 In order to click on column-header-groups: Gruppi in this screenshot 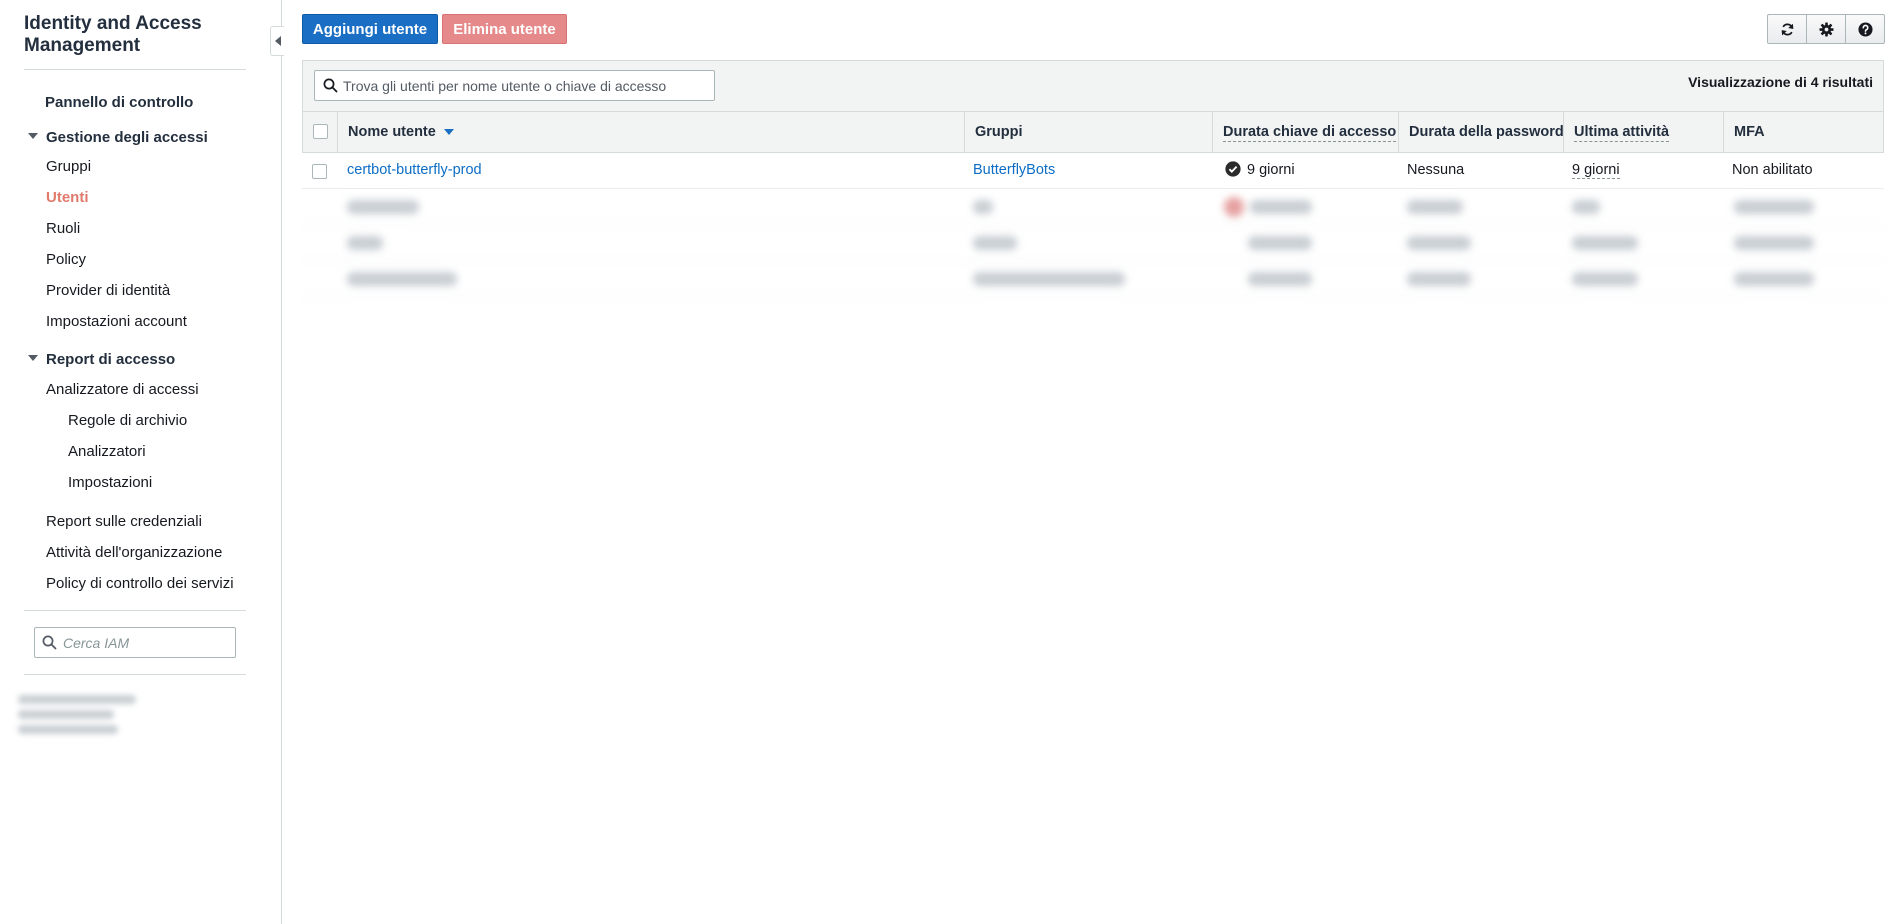, I will do `click(1088, 132)`.